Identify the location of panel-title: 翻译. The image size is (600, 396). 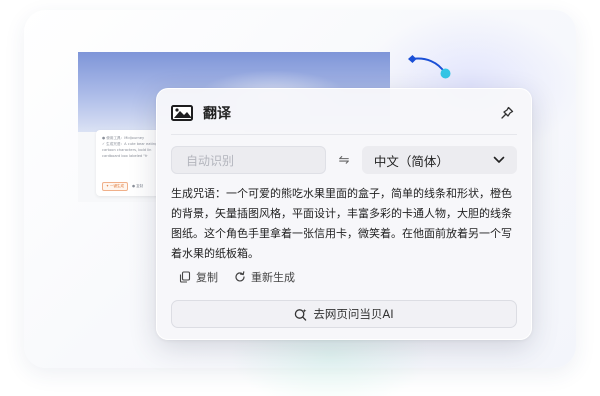
(217, 114).